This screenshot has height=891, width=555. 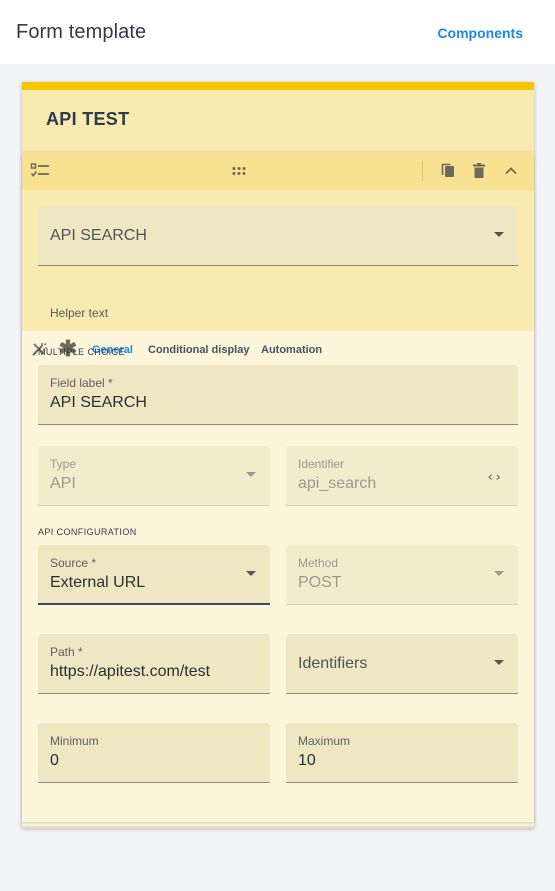 What do you see at coordinates (278, 121) in the screenshot?
I see `card-header: API TEST` at bounding box center [278, 121].